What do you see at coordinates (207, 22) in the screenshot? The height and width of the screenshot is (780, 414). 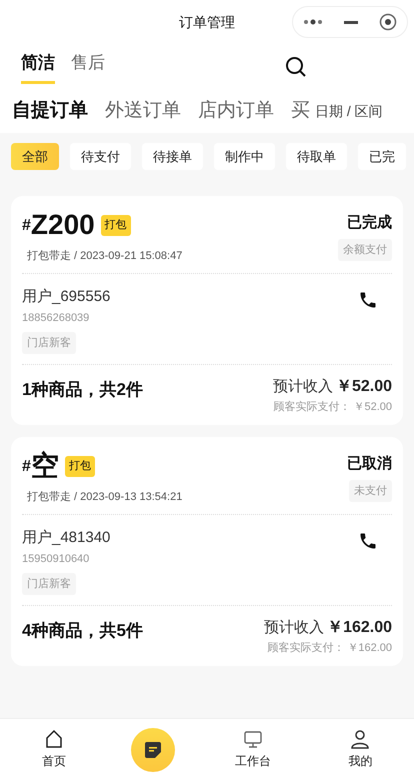 I see `window-title: 订单管理` at bounding box center [207, 22].